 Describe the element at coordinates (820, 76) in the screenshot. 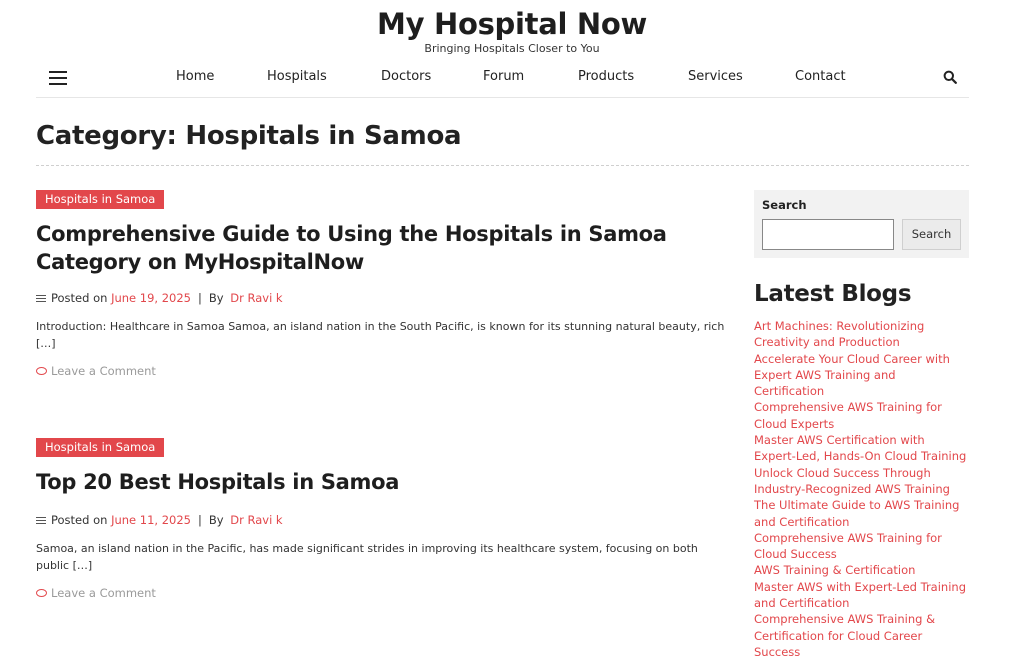

I see `nav-item-contact: Contact` at that location.